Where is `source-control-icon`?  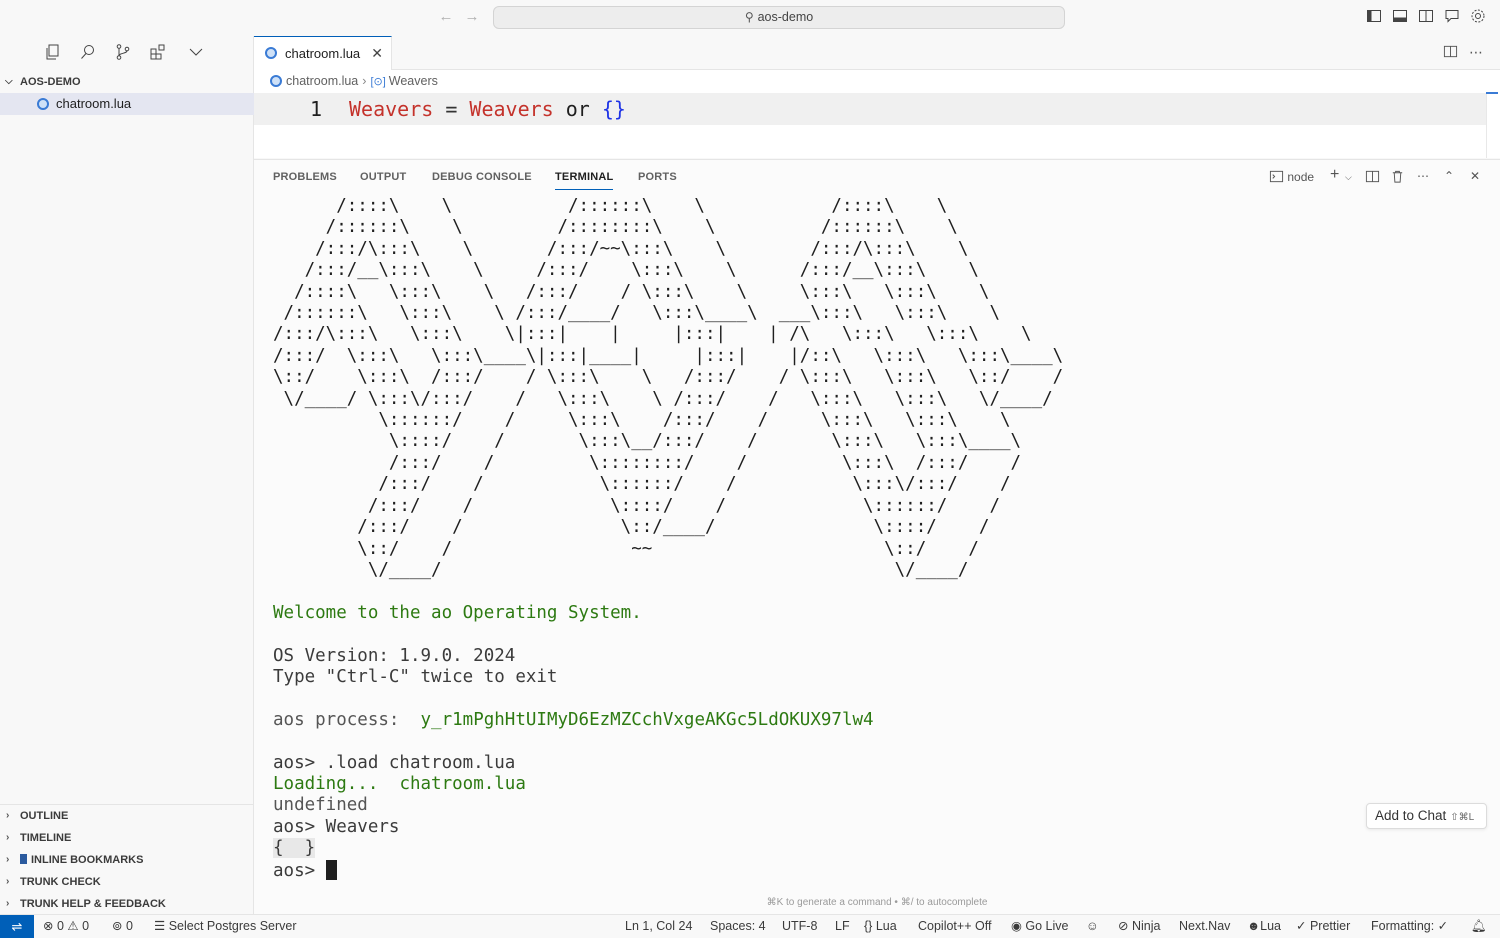 source-control-icon is located at coordinates (124, 53).